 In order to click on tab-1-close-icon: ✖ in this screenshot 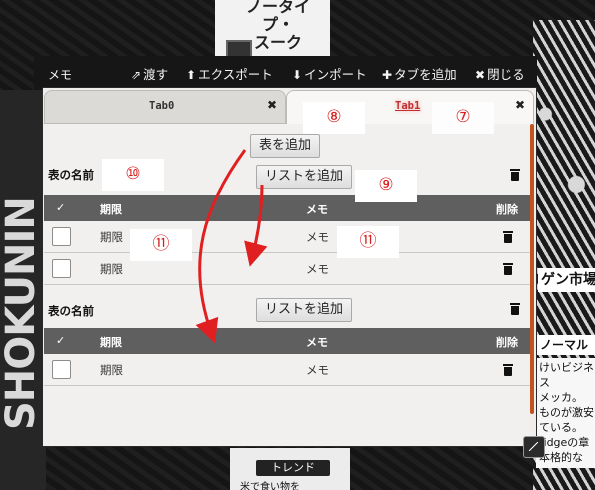, I will do `click(520, 105)`.